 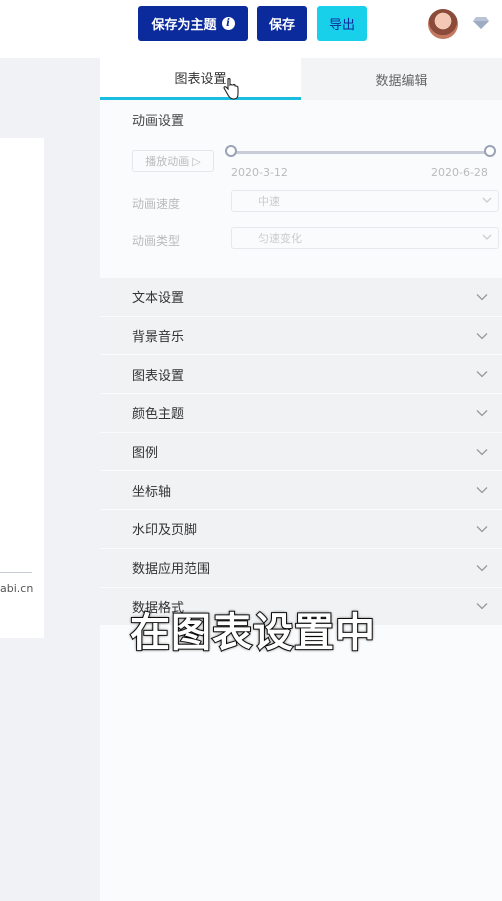 What do you see at coordinates (251, 29) in the screenshot?
I see `top-toolbar: 保存为主题 i 保存 导出` at bounding box center [251, 29].